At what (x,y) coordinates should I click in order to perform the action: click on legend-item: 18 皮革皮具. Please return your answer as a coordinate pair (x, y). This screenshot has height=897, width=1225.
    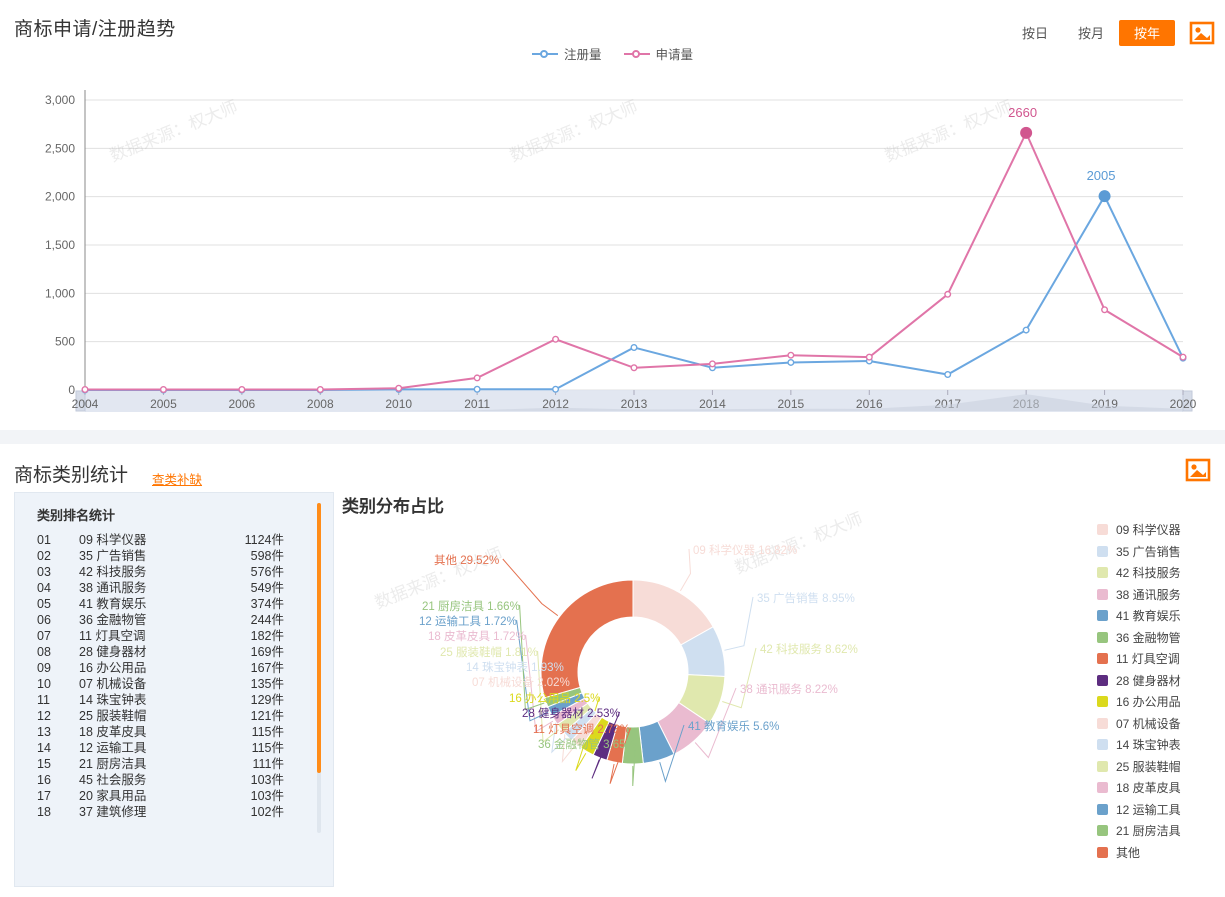
    Looking at the image, I should click on (1153, 788).